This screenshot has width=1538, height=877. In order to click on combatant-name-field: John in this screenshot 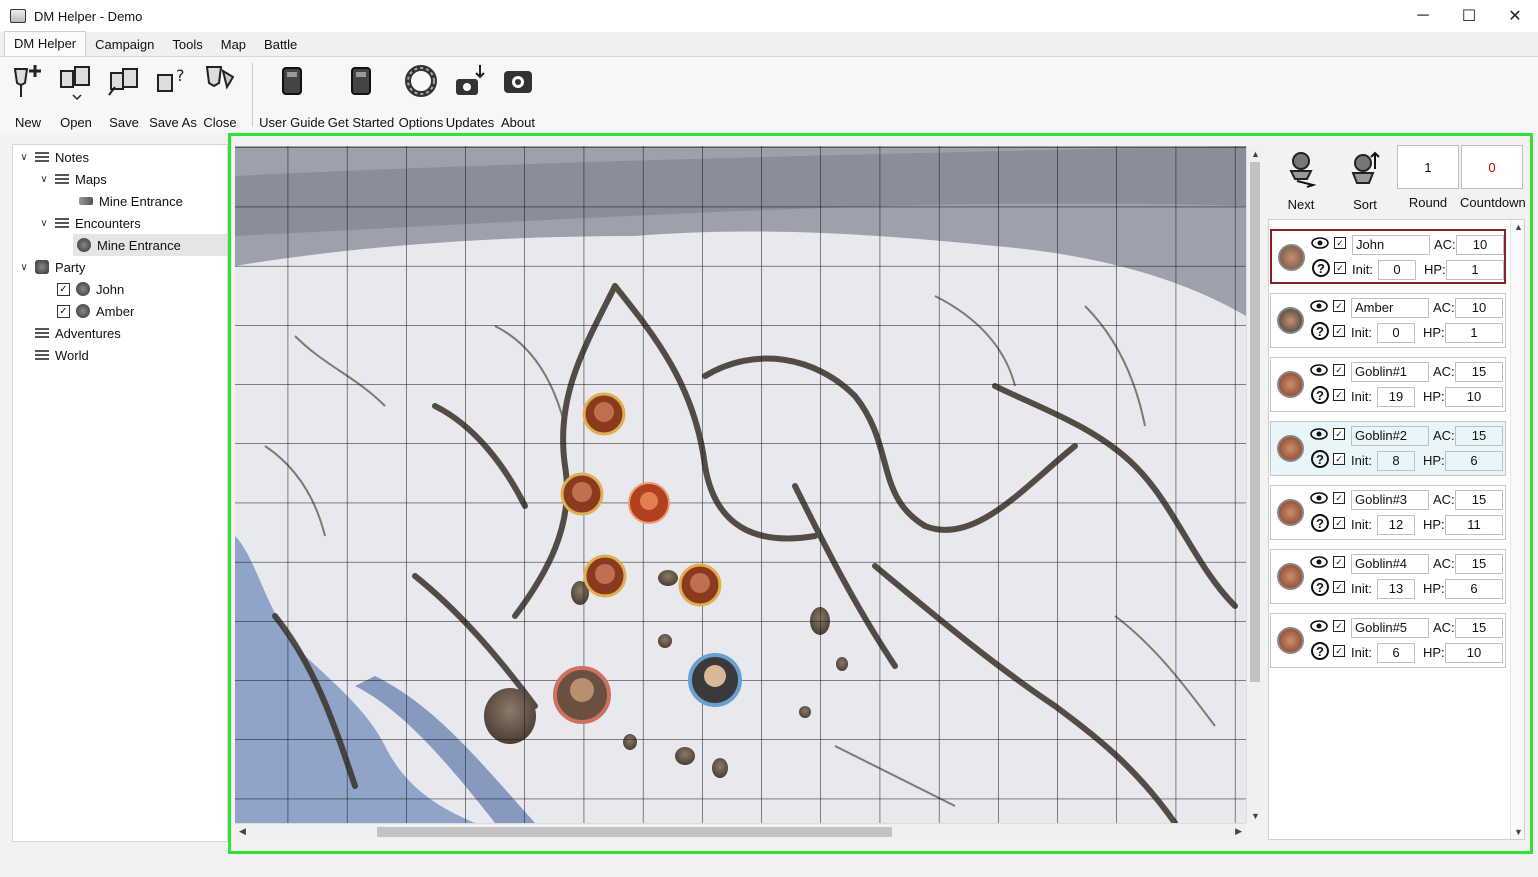, I will do `click(1391, 245)`.